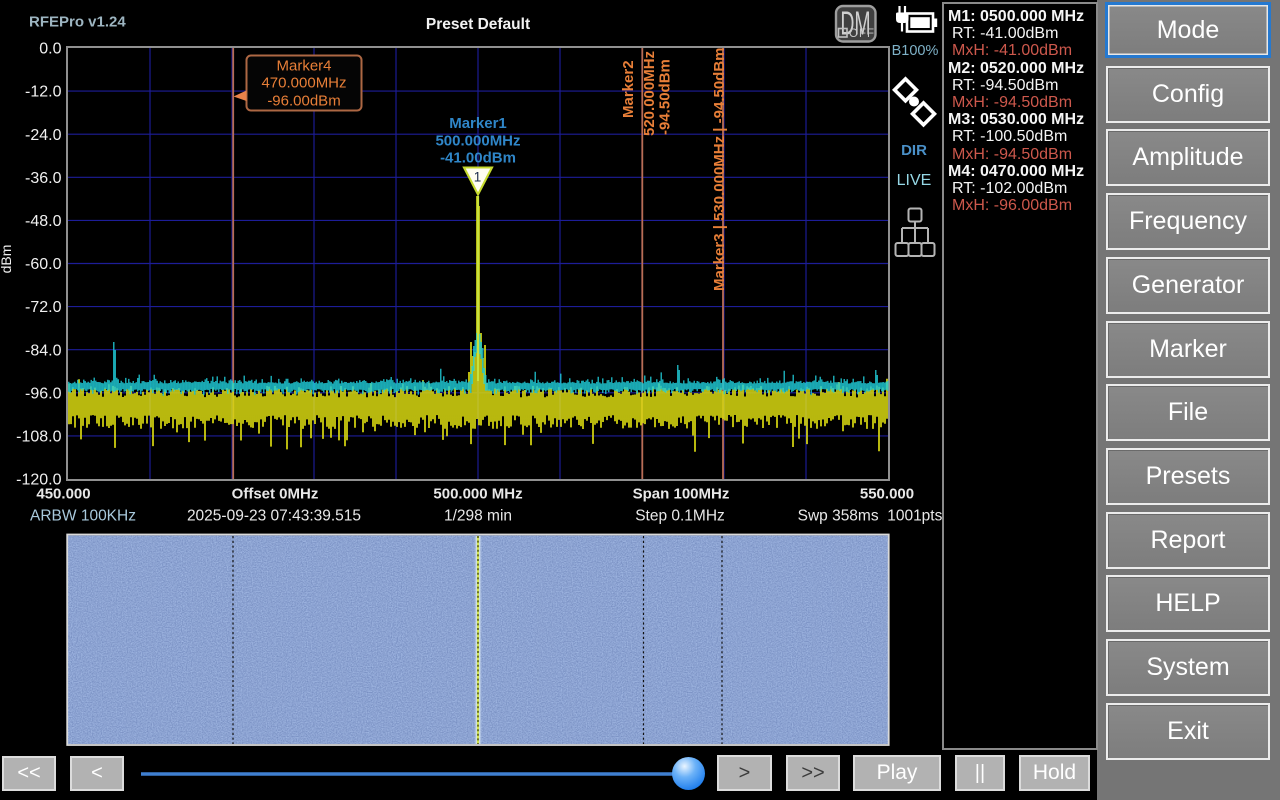 The image size is (1280, 800). What do you see at coordinates (478, 24) in the screenshot?
I see `svg-text: Preset Default` at bounding box center [478, 24].